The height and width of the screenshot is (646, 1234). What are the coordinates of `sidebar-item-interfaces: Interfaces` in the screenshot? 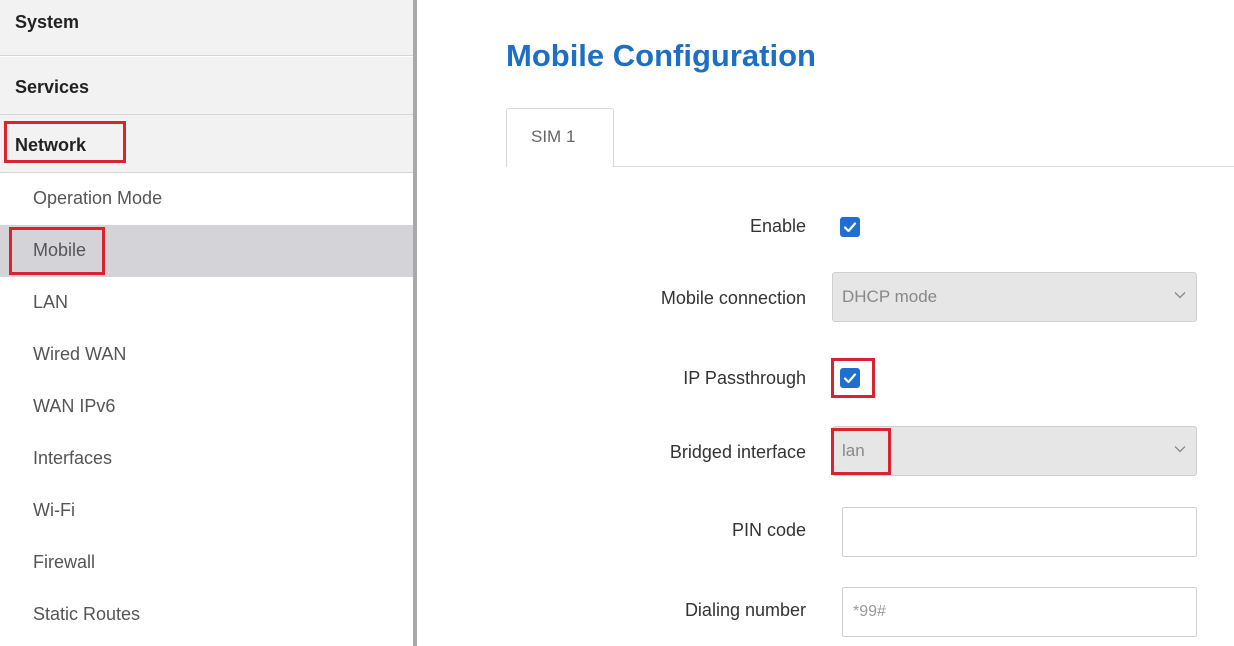 It's located at (206, 459).